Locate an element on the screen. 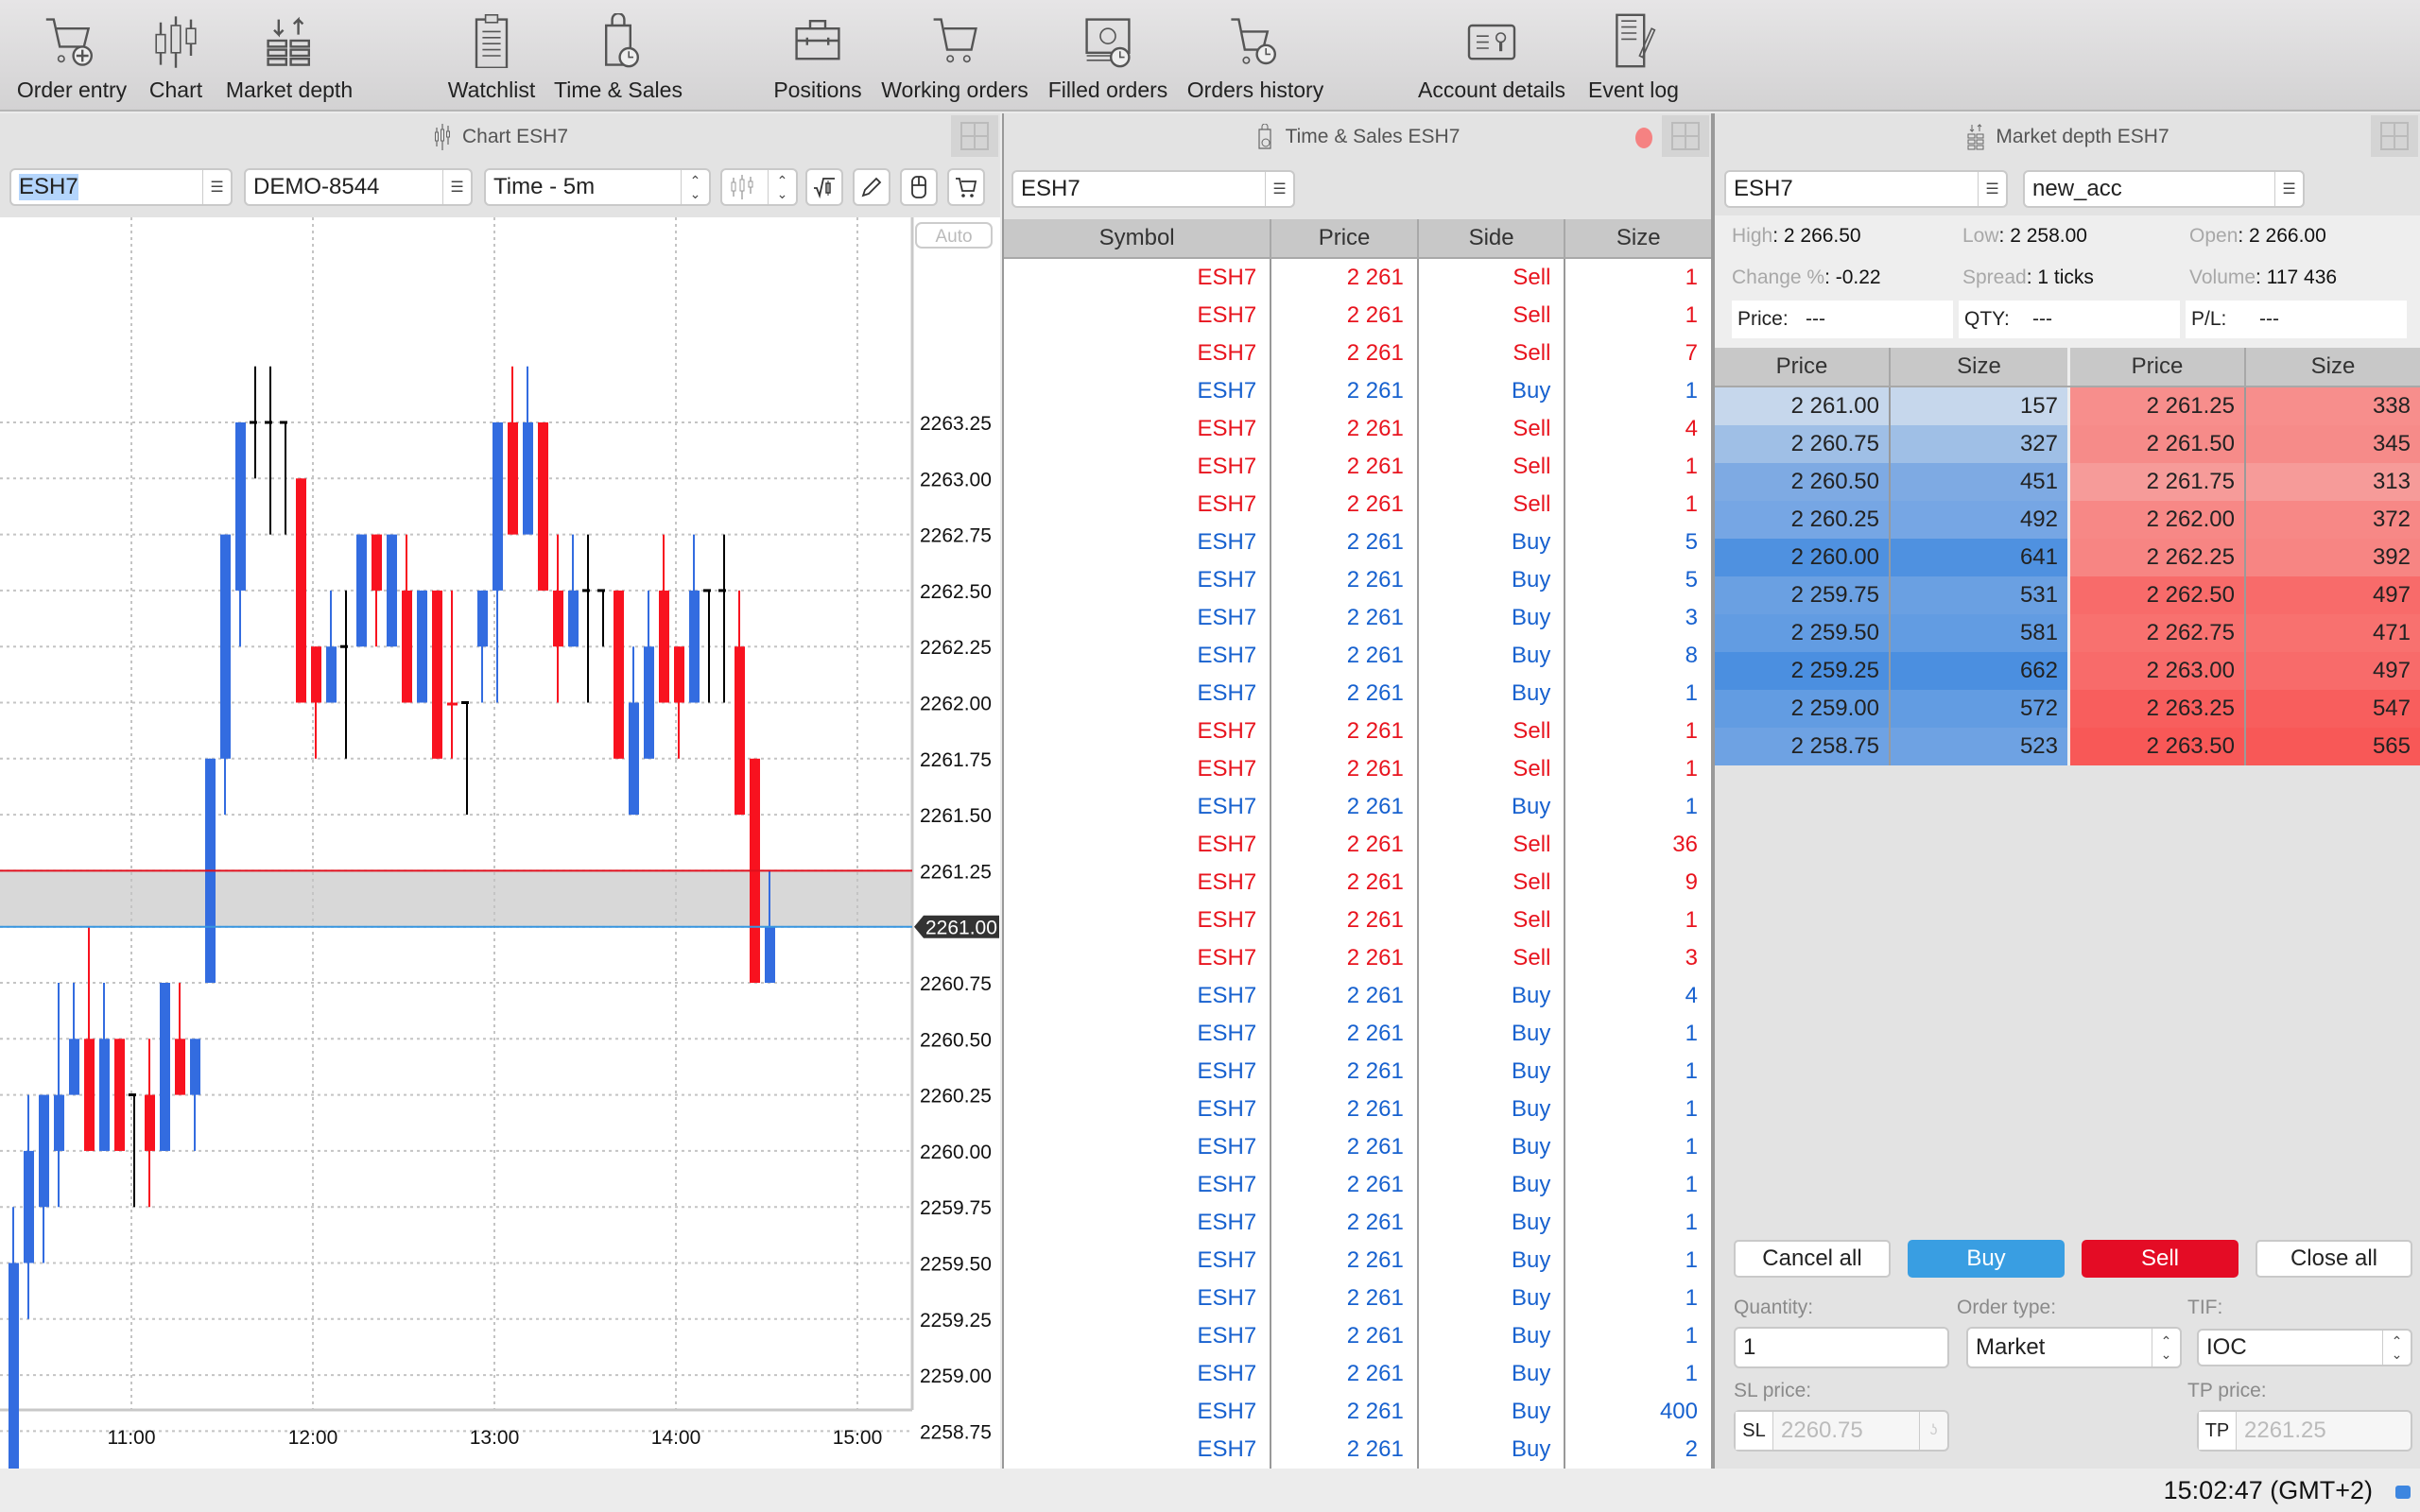  ts-symbol-field: ESH7 ☰ is located at coordinates (1153, 189).